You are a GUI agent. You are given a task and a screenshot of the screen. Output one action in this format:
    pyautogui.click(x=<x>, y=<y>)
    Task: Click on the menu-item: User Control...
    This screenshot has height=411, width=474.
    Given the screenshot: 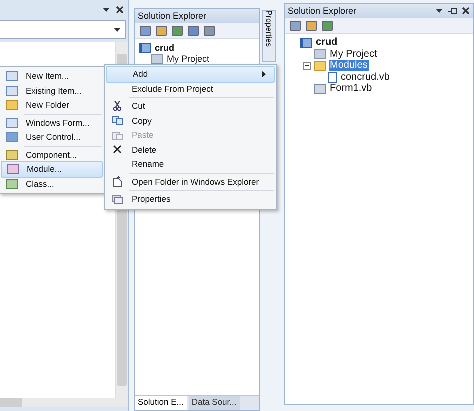 What is the action you would take?
    pyautogui.click(x=52, y=137)
    